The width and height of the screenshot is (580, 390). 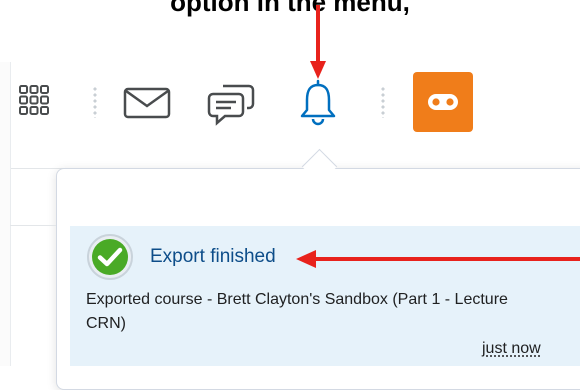 What do you see at coordinates (110, 257) in the screenshot?
I see `check-circle-icon` at bounding box center [110, 257].